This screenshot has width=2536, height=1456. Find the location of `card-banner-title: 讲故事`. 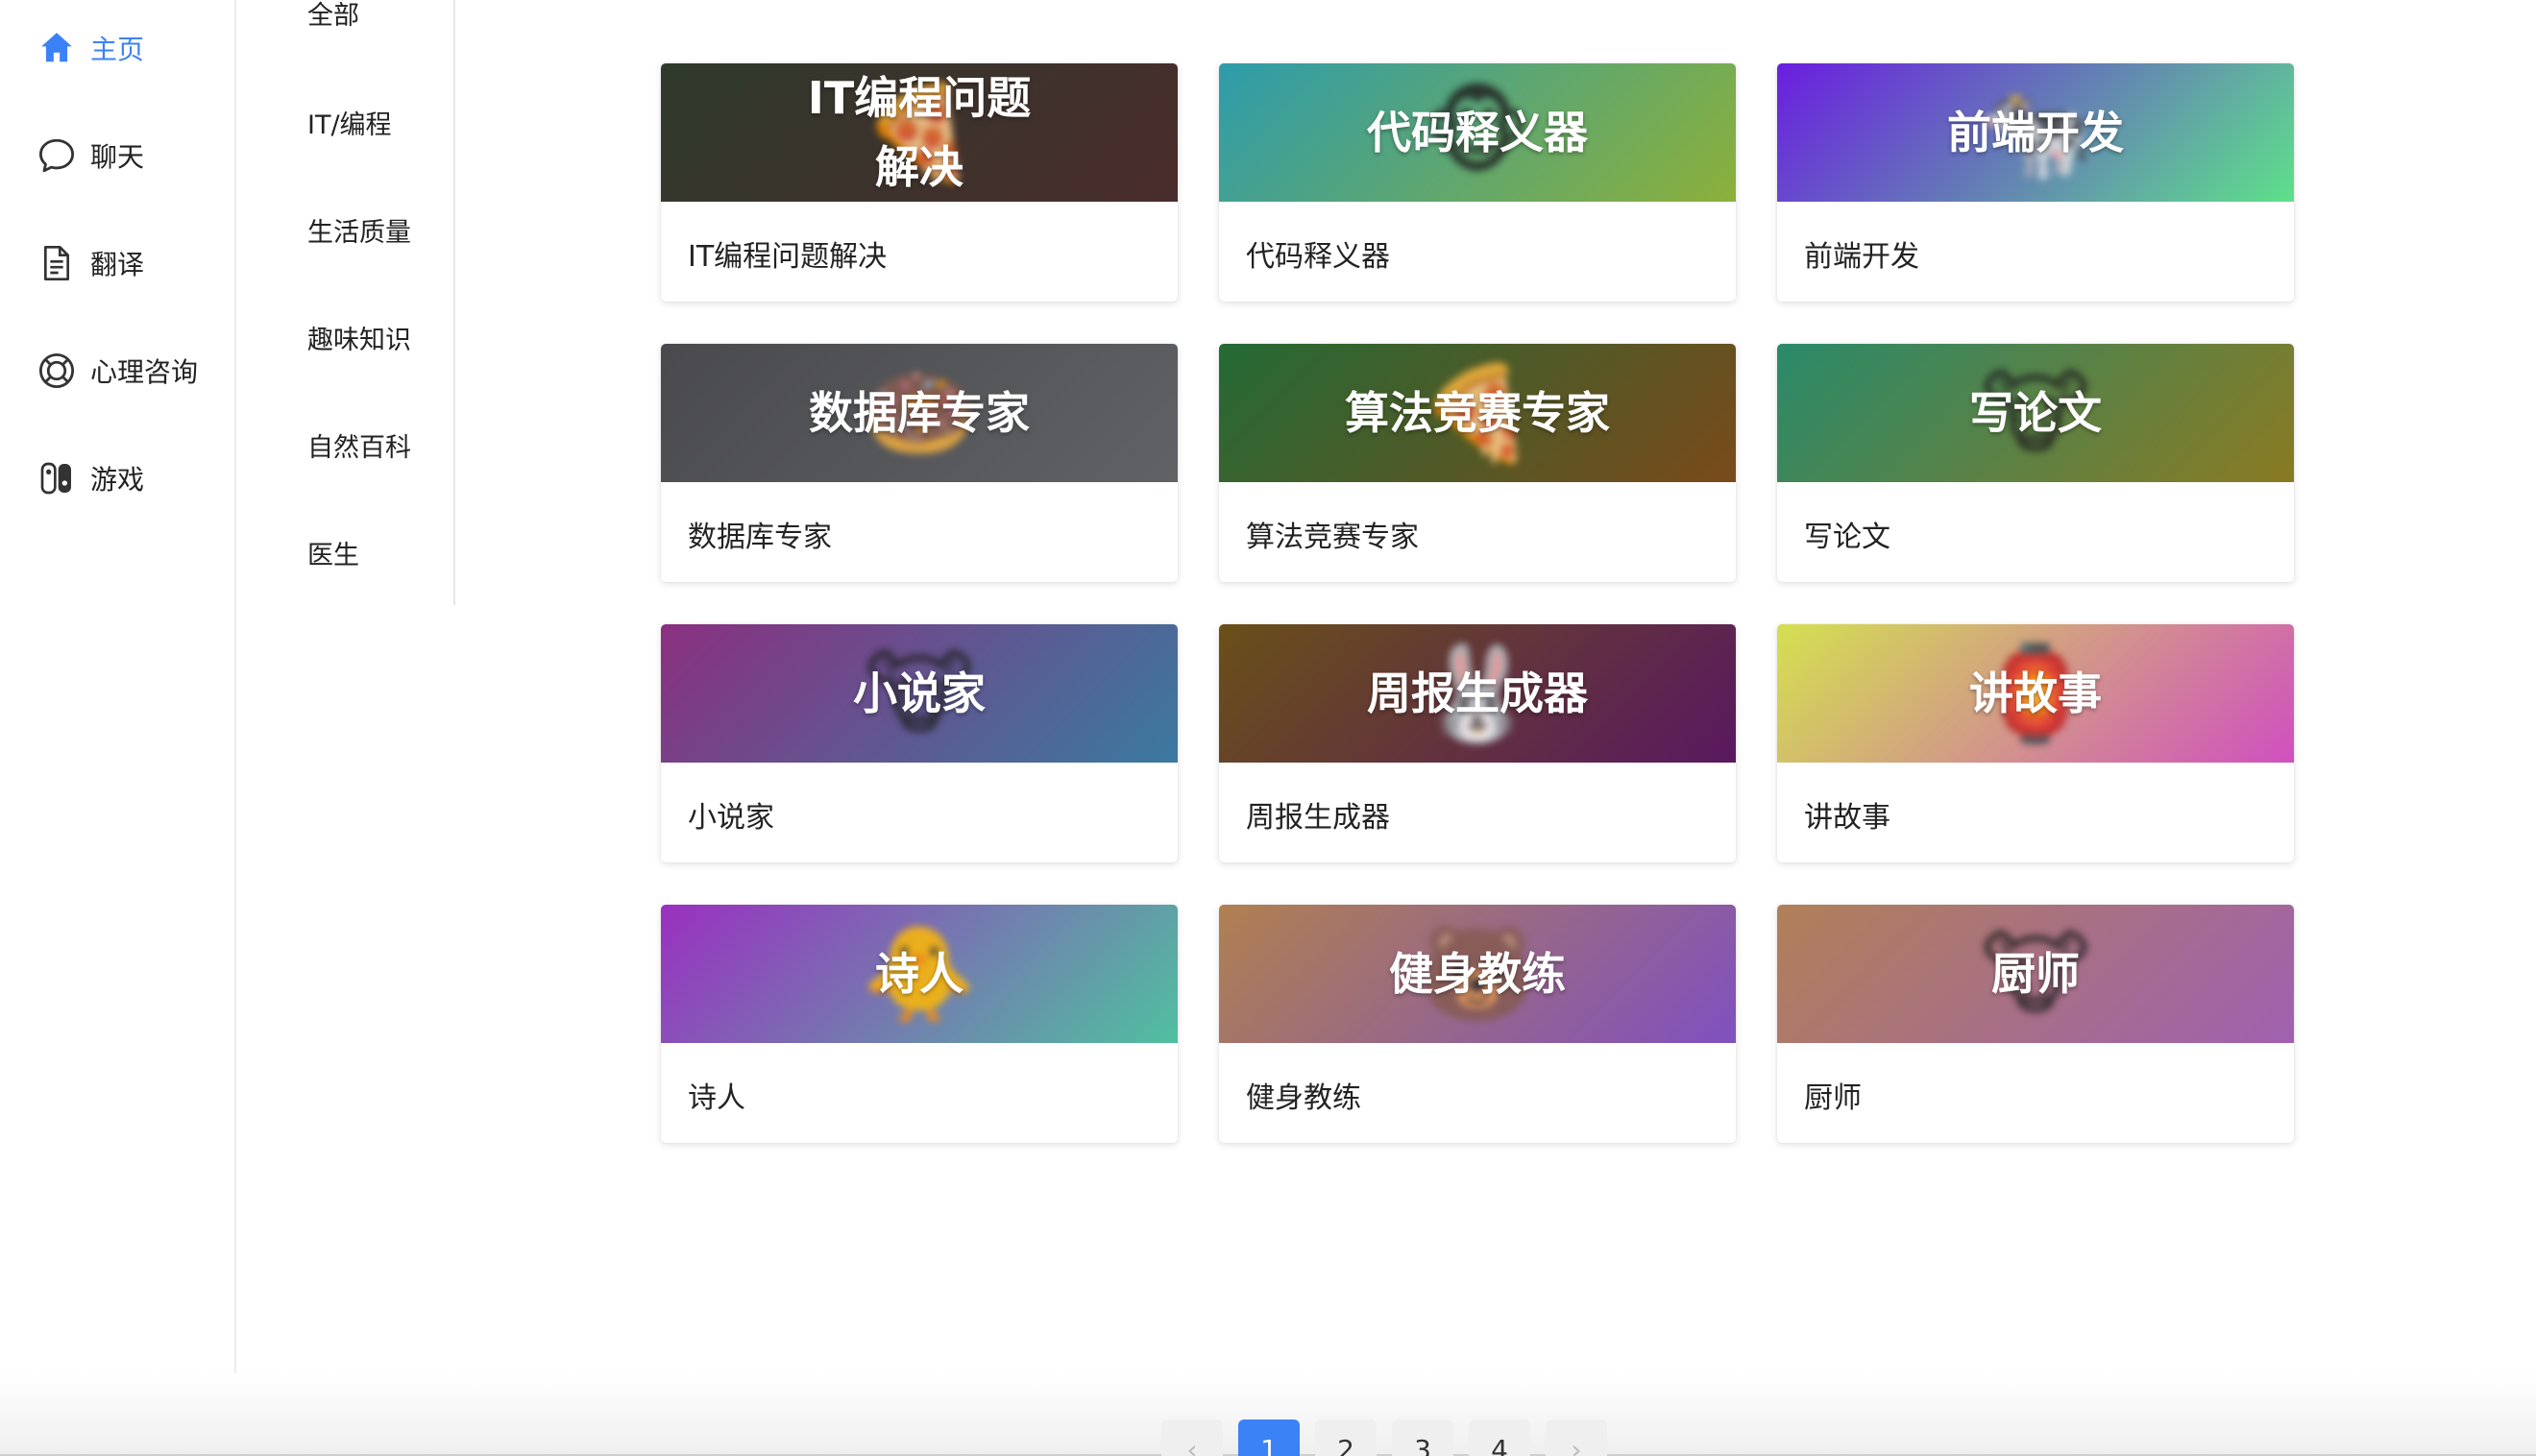

card-banner-title: 讲故事 is located at coordinates (2035, 693).